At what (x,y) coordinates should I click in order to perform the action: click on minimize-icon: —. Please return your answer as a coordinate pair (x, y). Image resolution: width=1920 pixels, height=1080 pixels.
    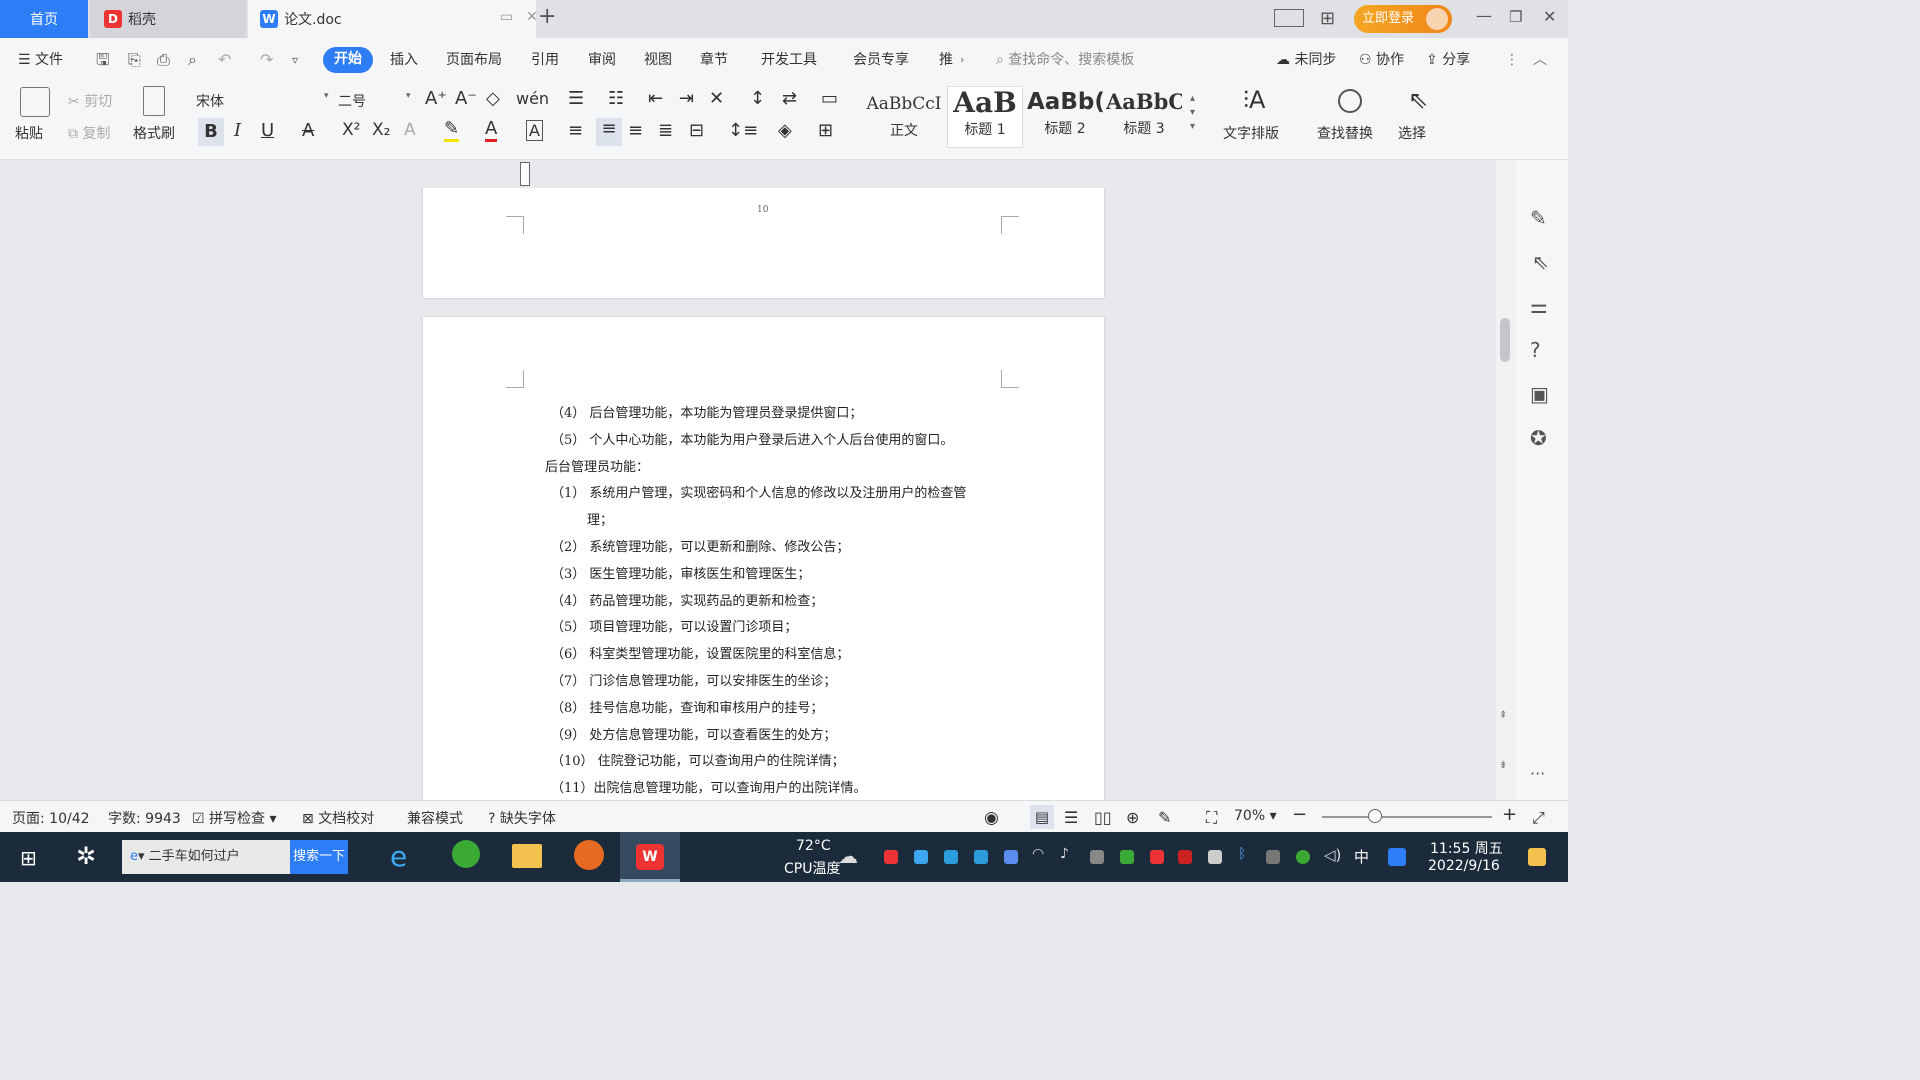
    Looking at the image, I should click on (1484, 15).